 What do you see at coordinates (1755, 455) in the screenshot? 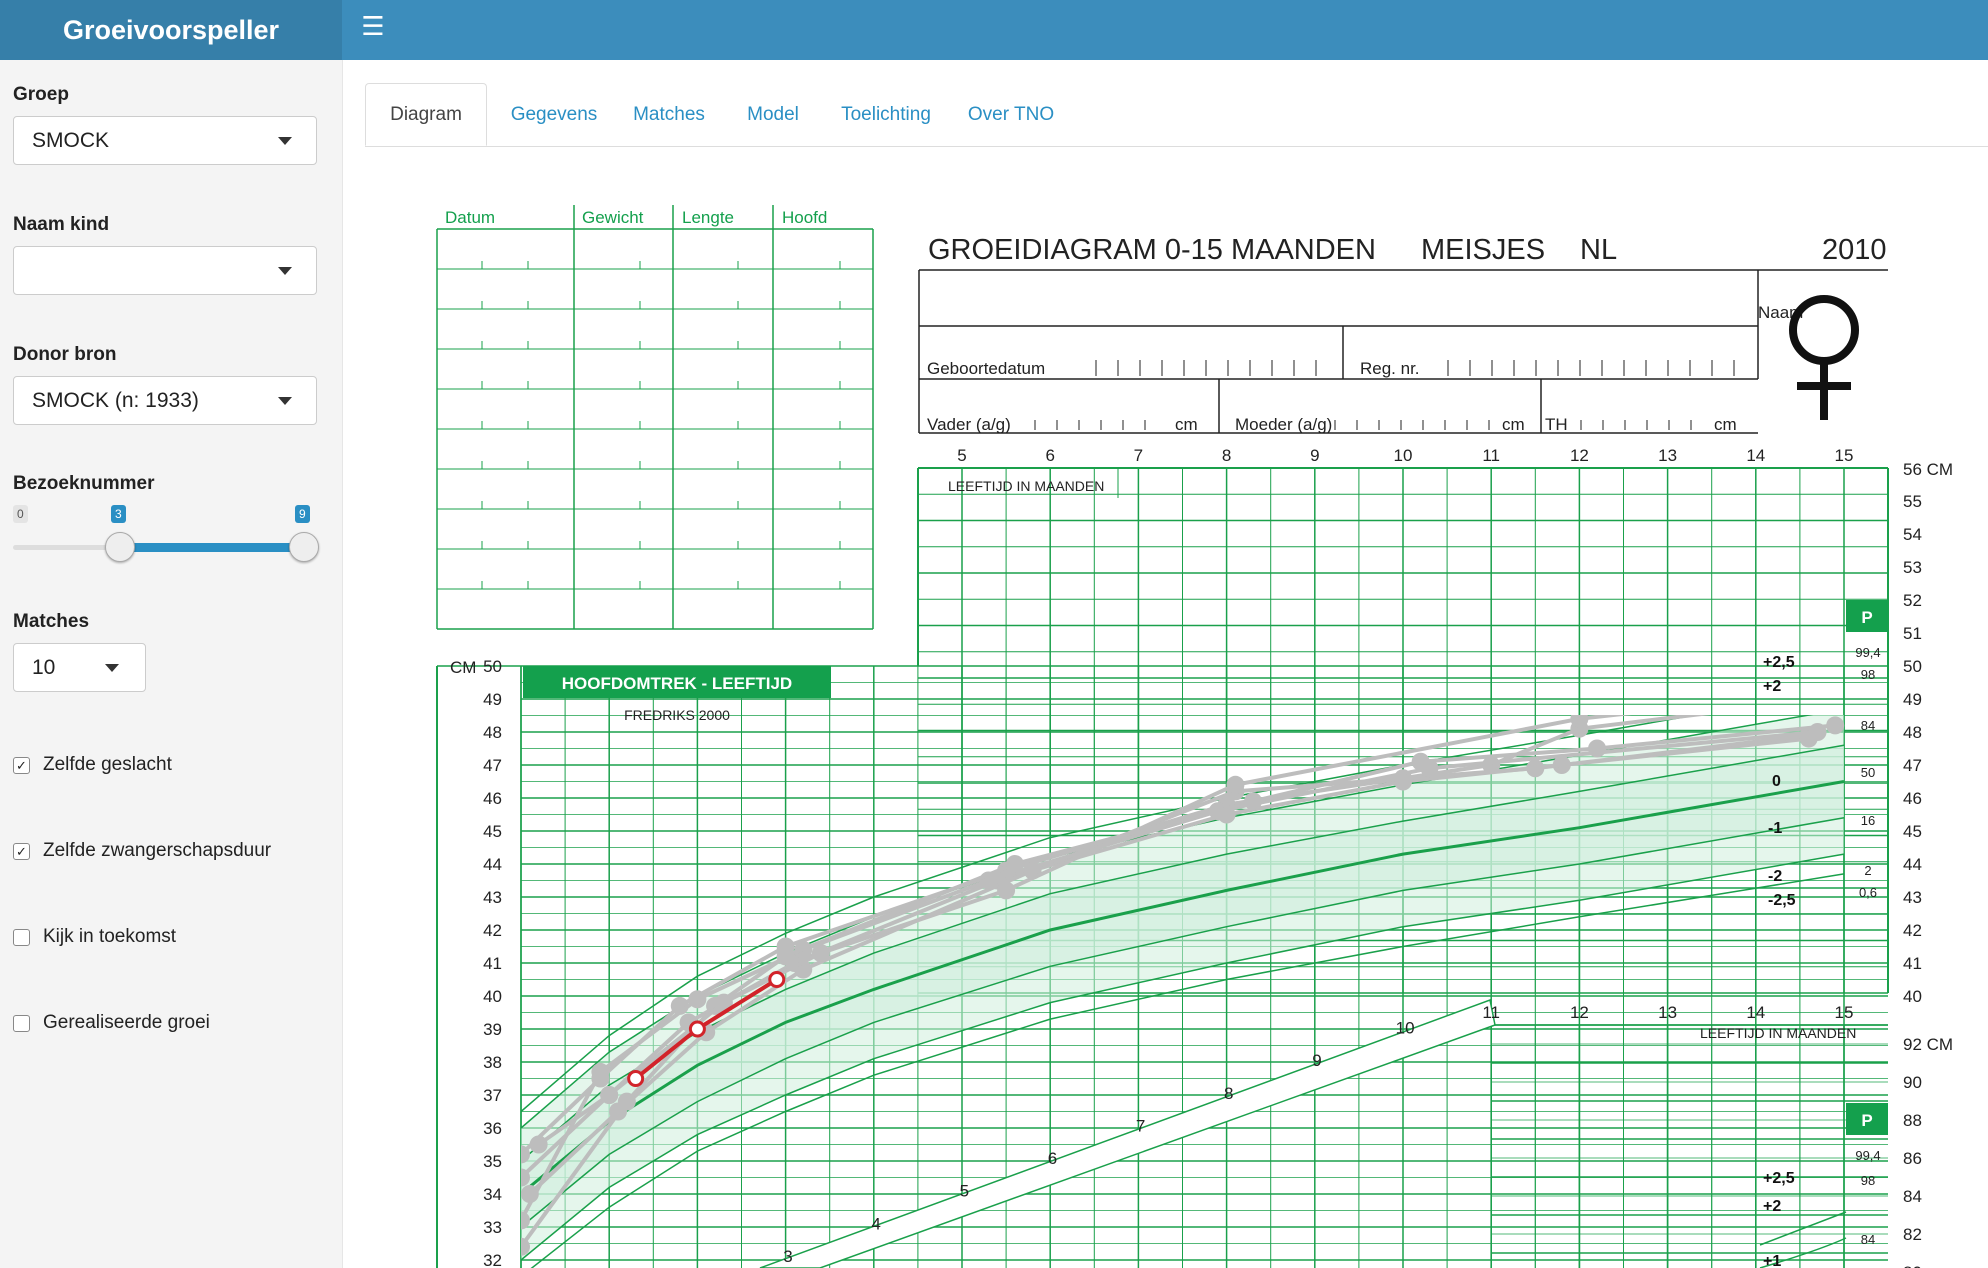
I see `x-tick-label: 14` at bounding box center [1755, 455].